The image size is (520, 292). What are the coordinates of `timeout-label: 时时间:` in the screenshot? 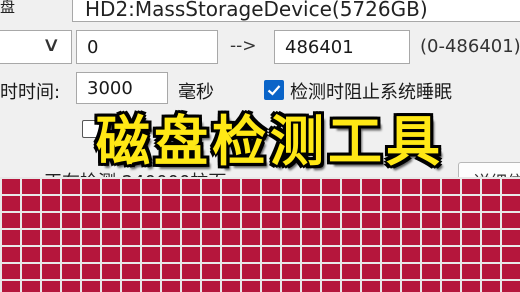 It's located at (30, 92).